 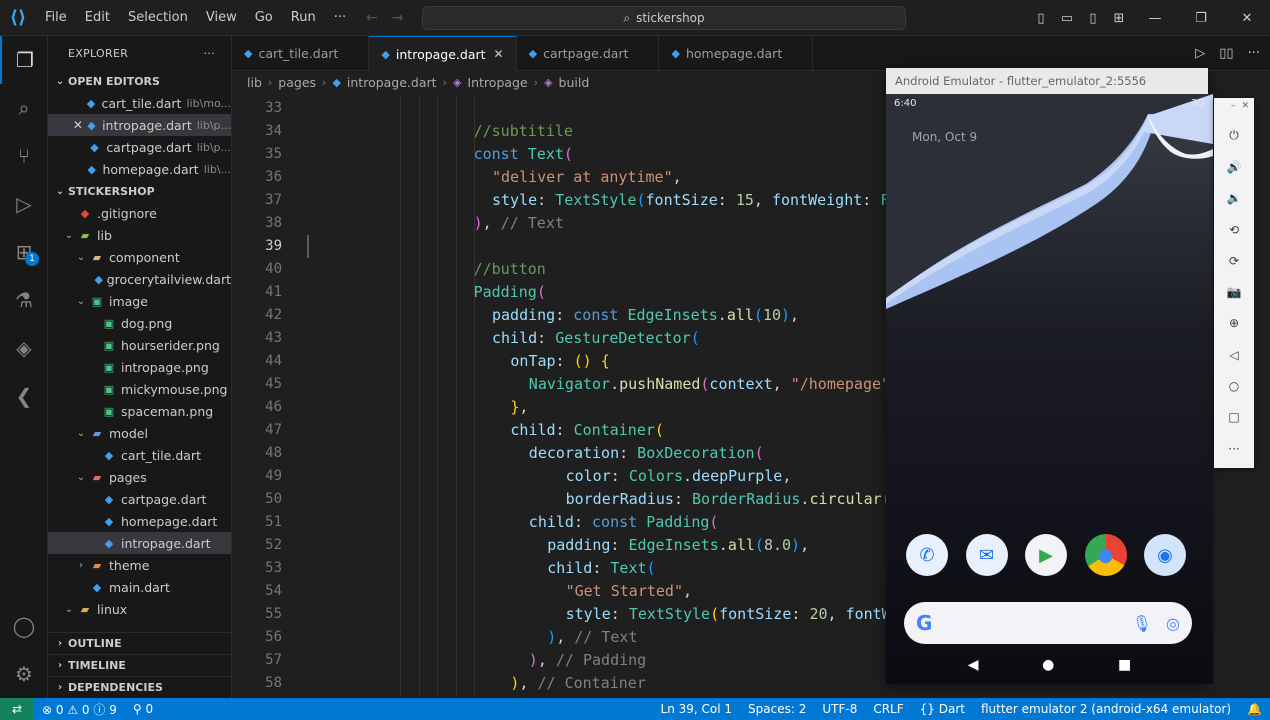 What do you see at coordinates (139, 455) in the screenshot?
I see `tree-item: ◆ cart_tile.dart` at bounding box center [139, 455].